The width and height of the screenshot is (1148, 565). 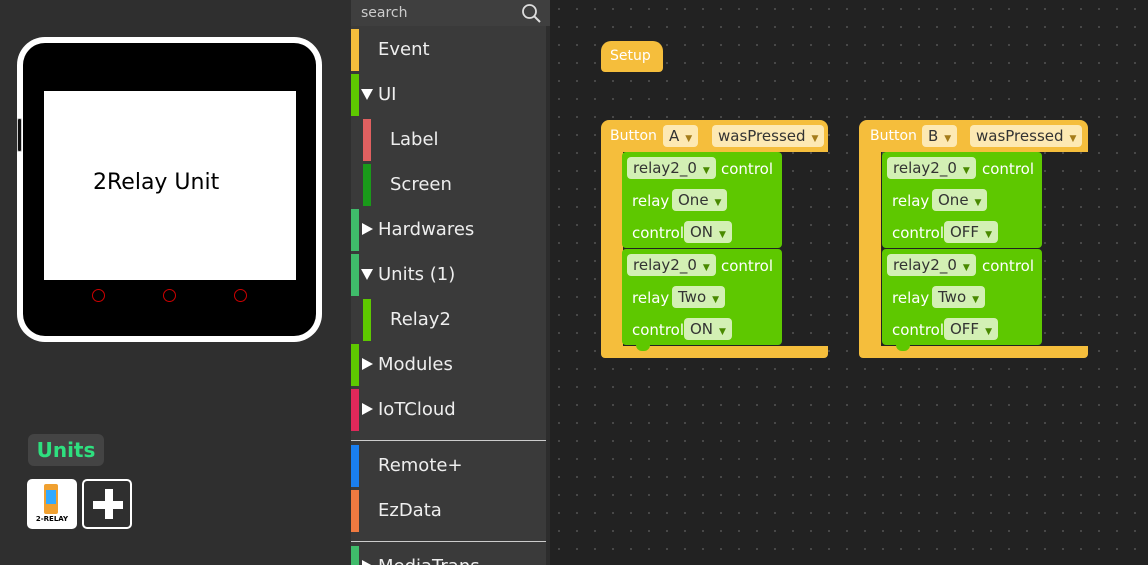 What do you see at coordinates (681, 136) in the screenshot?
I see `button-select-dropdown: A ▼` at bounding box center [681, 136].